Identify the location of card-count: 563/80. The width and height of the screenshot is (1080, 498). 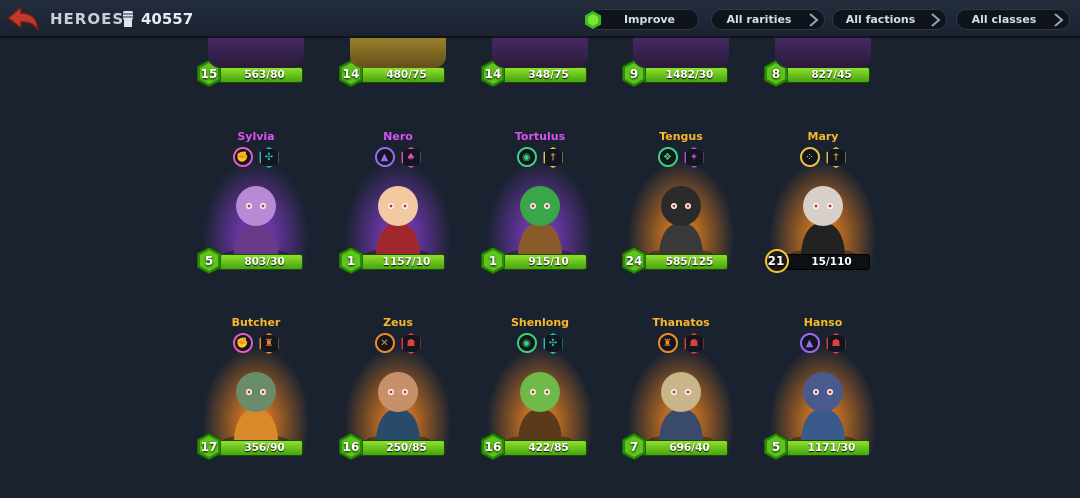
(264, 75).